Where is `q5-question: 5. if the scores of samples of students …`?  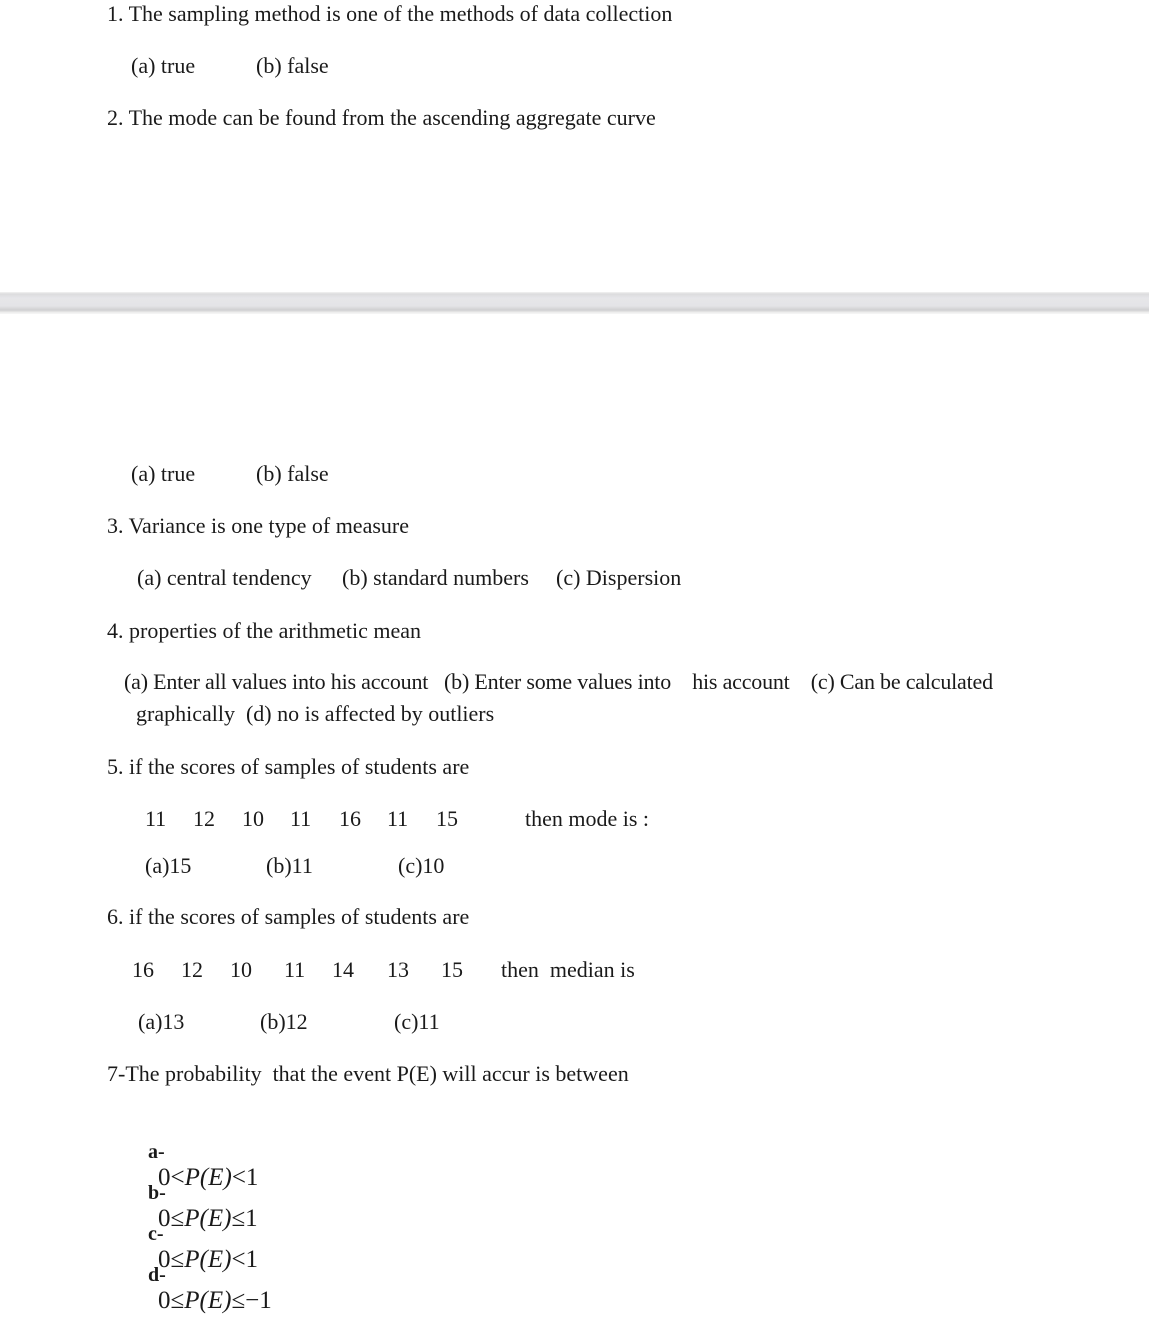 q5-question: 5. if the scores of samples of students … is located at coordinates (288, 766).